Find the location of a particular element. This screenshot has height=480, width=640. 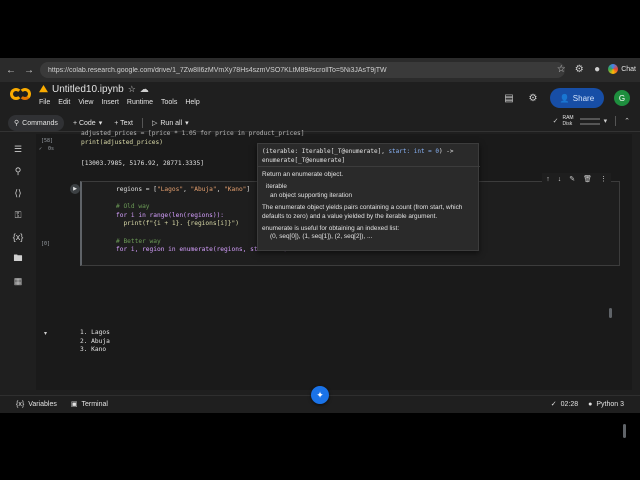

ram-disk-indicator: RAM Disk is located at coordinates (567, 121).